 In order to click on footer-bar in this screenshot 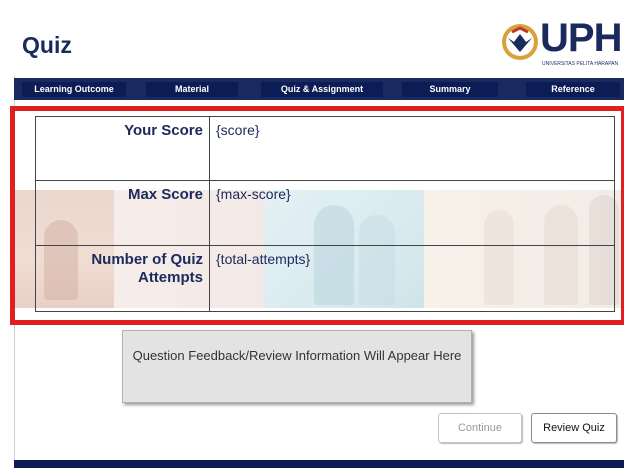, I will do `click(319, 464)`.